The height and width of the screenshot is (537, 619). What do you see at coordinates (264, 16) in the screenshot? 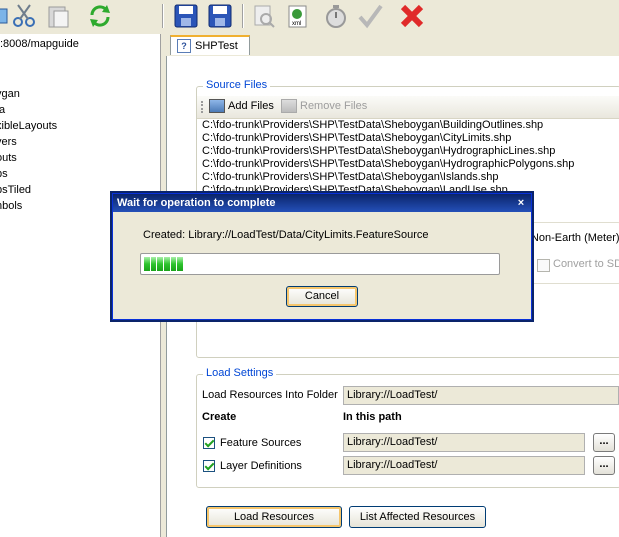
I see `validate-icon` at bounding box center [264, 16].